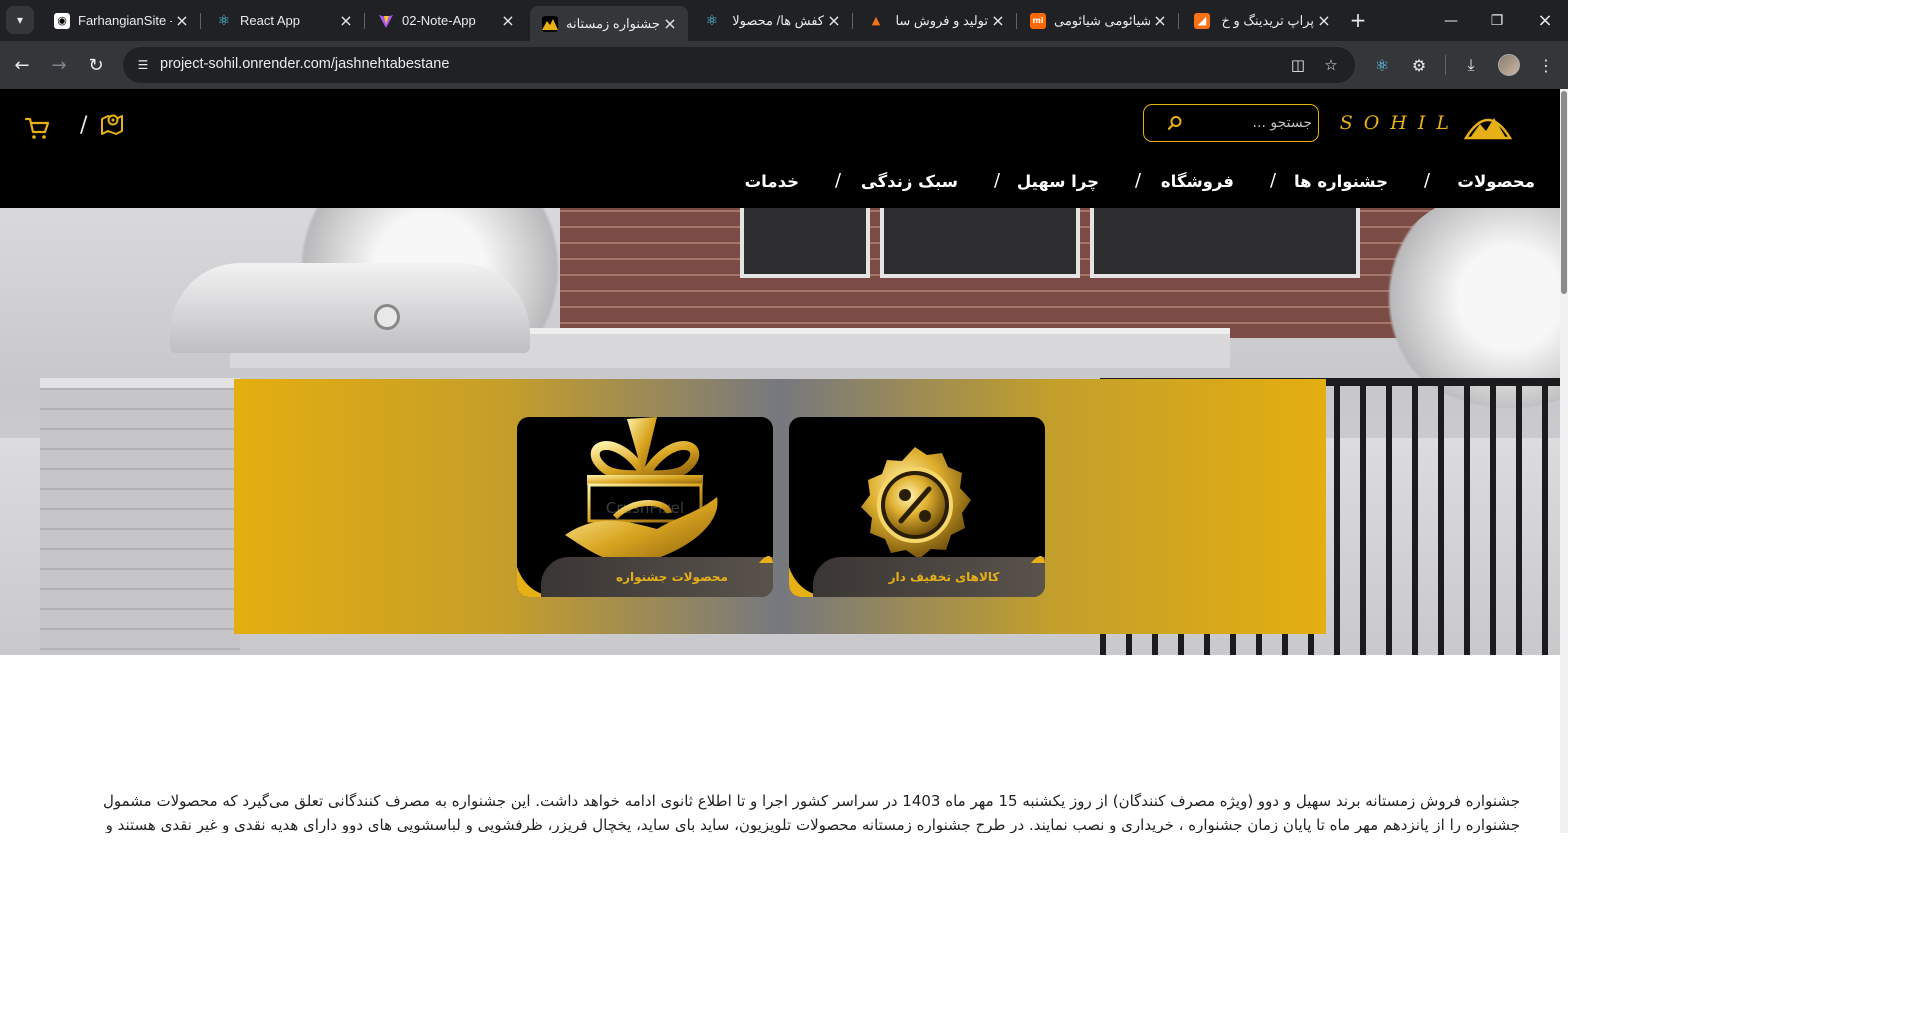 The height and width of the screenshot is (1020, 1920). Describe the element at coordinates (20, 20) in the screenshot. I see `tab-search-button: ▾` at that location.